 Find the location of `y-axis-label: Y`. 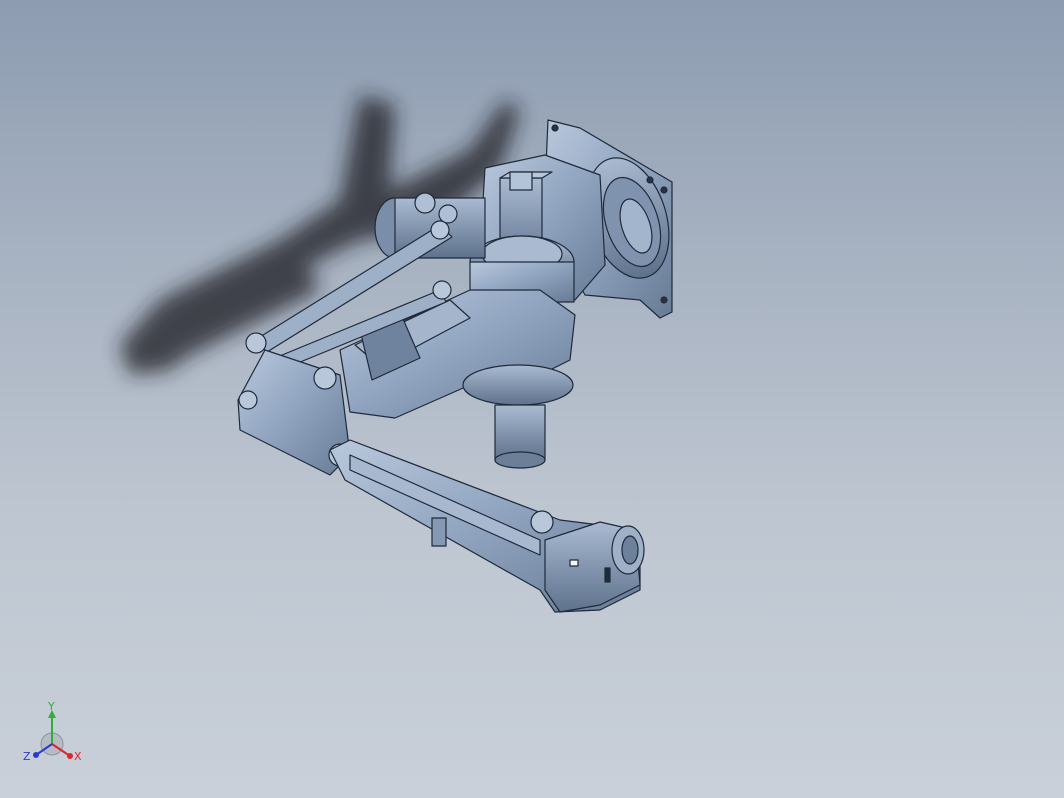

y-axis-label: Y is located at coordinates (51, 706).